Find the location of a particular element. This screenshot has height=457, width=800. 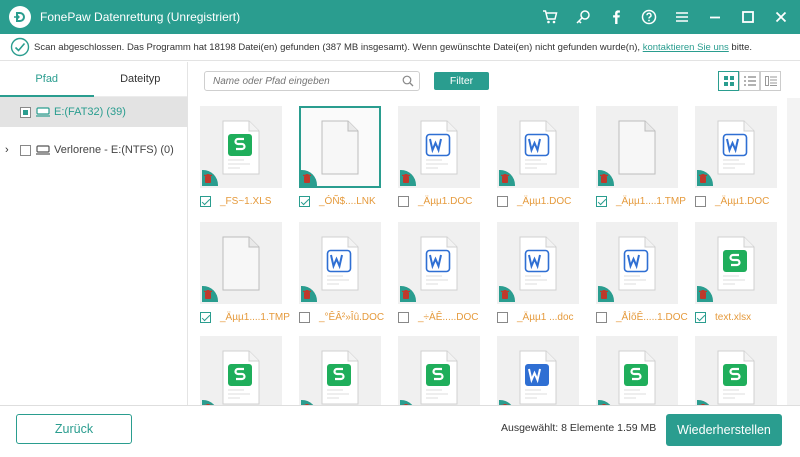

file-name: _Äµµ1....1.TMP is located at coordinates (255, 317).